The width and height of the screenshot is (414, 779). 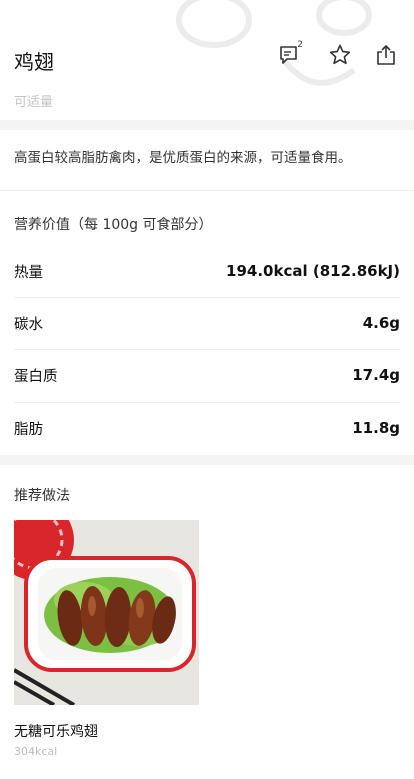 What do you see at coordinates (290, 55) in the screenshot?
I see `comment-button: 2` at bounding box center [290, 55].